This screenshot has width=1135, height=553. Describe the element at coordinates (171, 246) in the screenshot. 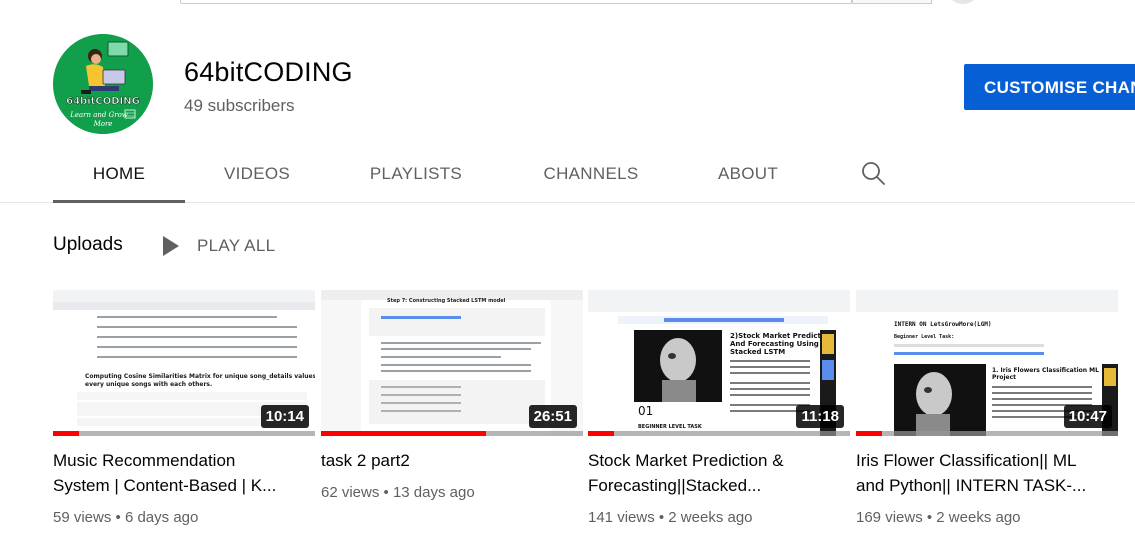

I see `play-icon` at that location.